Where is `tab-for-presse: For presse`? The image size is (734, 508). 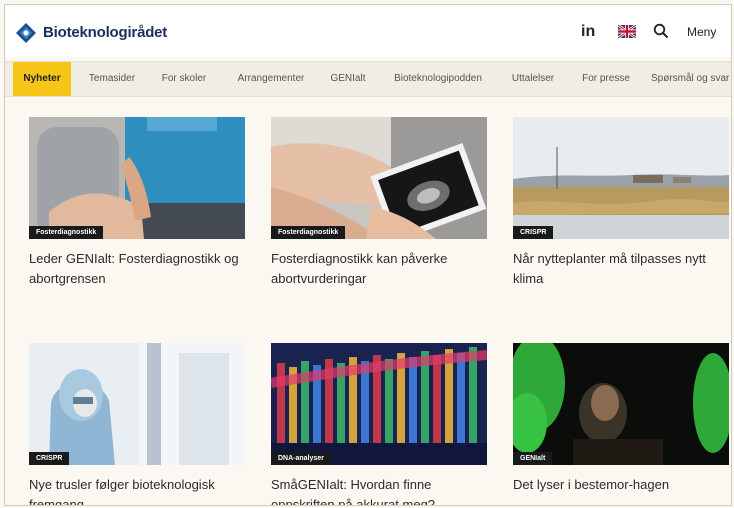
tab-for-presse: For presse is located at coordinates (606, 79).